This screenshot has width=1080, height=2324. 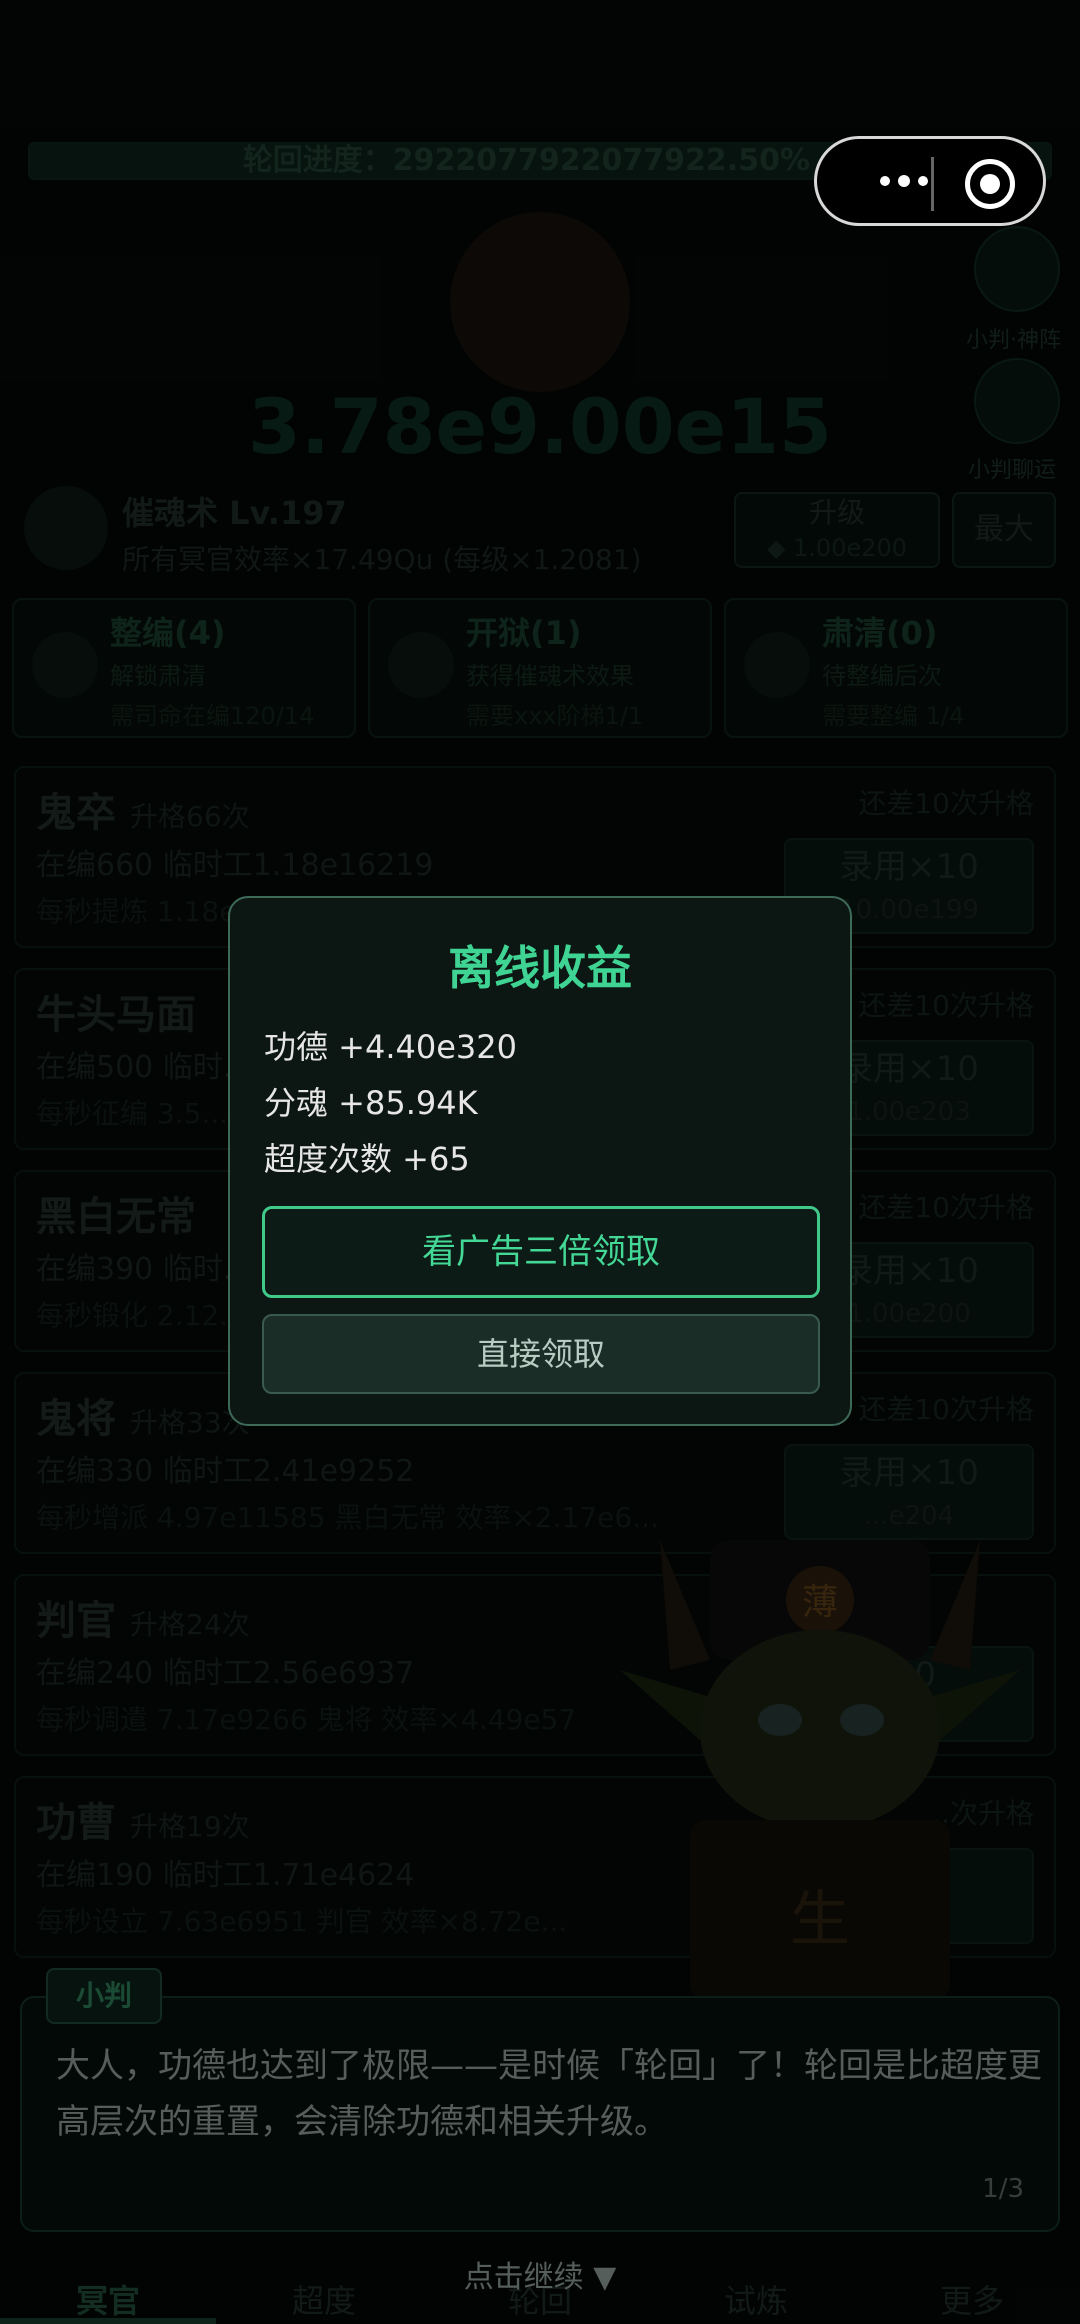 What do you see at coordinates (371, 1103) in the screenshot?
I see `soul-gain: 分魂 +85.94K` at bounding box center [371, 1103].